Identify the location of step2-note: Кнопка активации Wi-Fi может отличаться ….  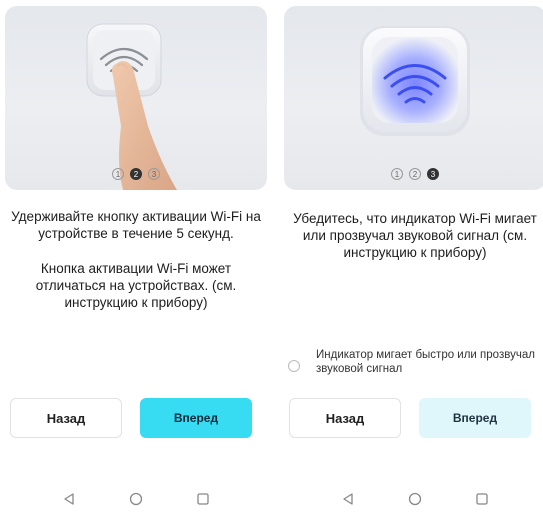
(136, 285).